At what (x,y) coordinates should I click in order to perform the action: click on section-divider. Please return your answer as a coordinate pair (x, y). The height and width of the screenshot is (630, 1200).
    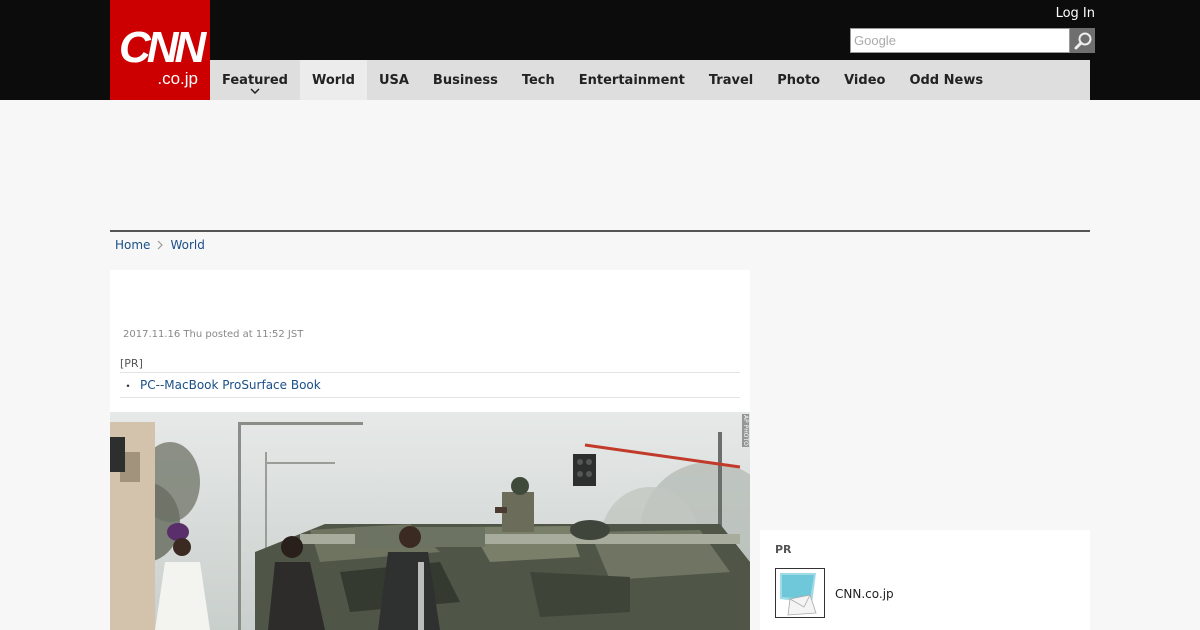
    Looking at the image, I should click on (600, 231).